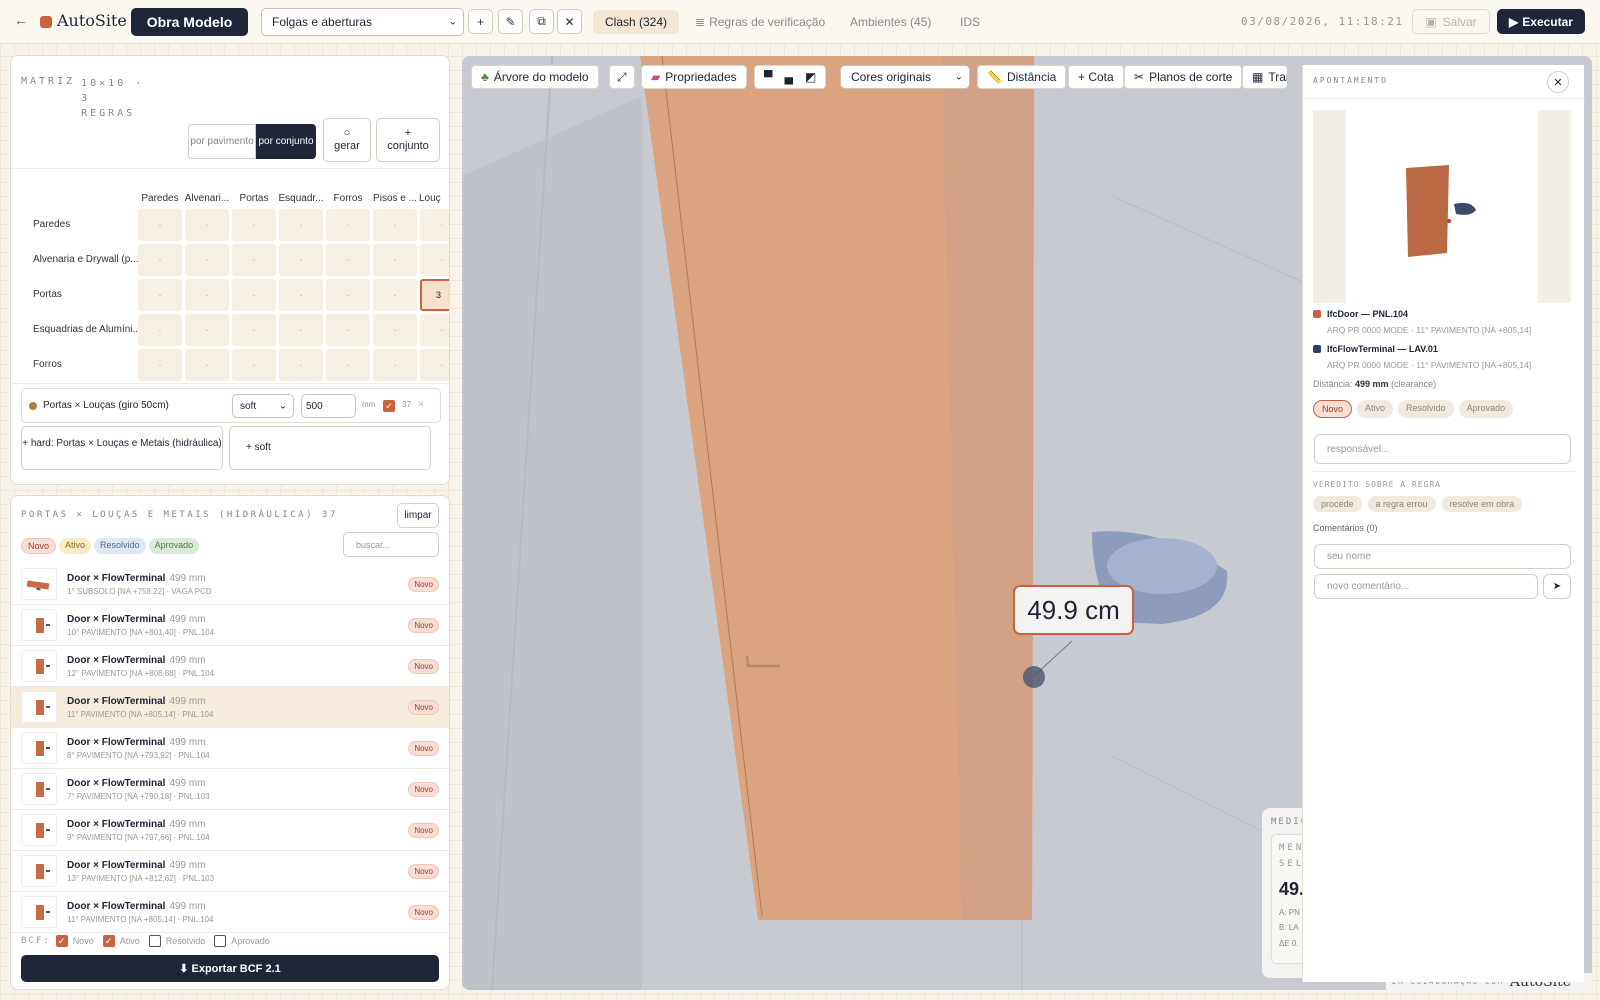 The image size is (1600, 1000). I want to click on filter-aprovado: Aprovado, so click(174, 546).